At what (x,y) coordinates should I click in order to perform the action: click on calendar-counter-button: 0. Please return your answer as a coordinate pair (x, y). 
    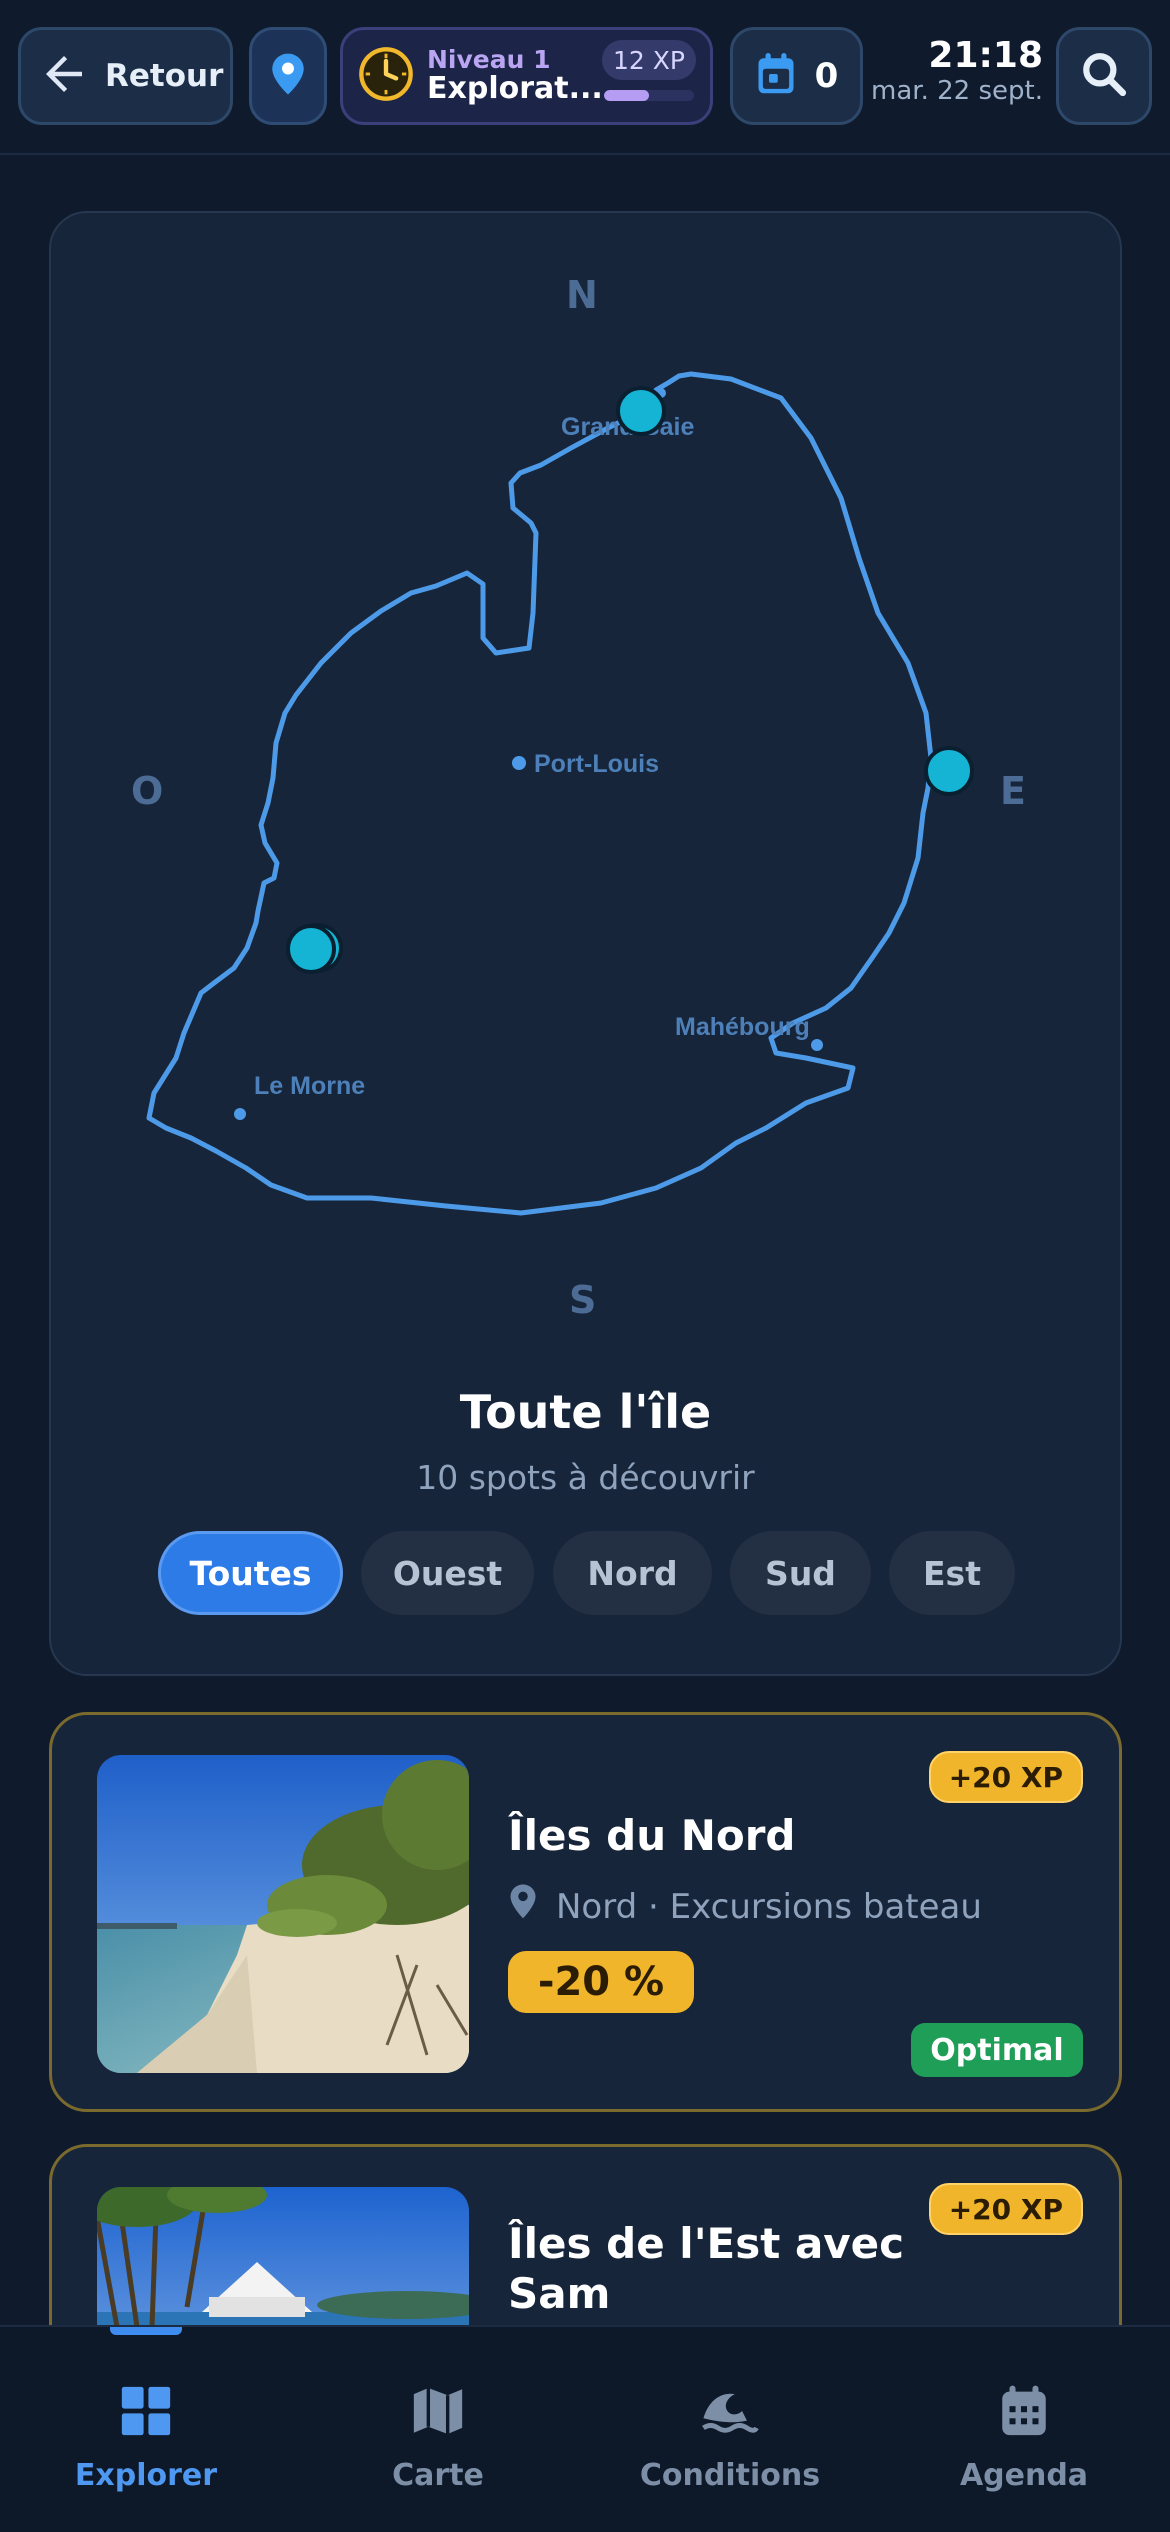
    Looking at the image, I should click on (796, 76).